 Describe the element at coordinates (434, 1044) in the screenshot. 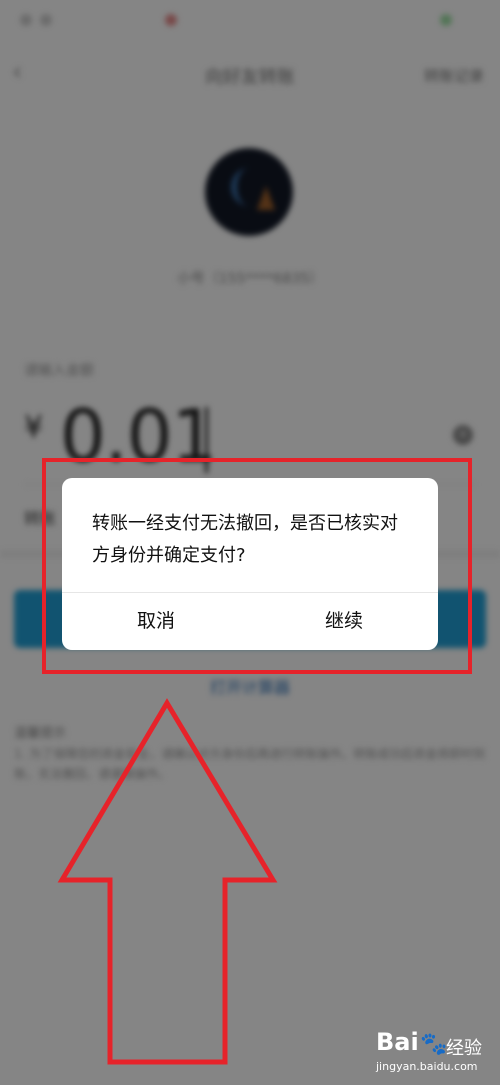

I see `paw-icon: 🐾` at that location.